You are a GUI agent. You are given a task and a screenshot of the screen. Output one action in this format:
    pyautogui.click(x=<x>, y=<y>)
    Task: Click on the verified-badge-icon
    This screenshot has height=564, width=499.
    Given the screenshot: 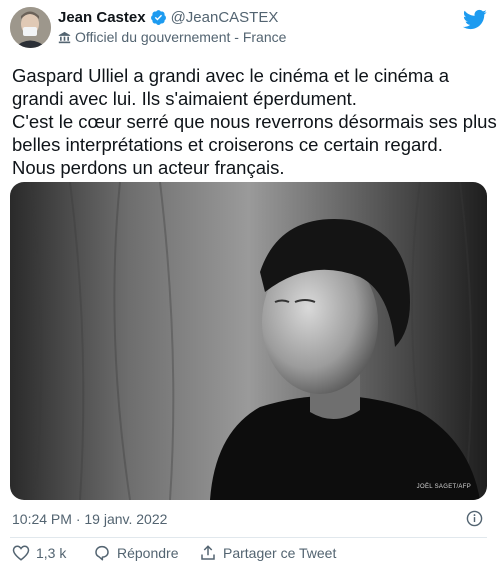 What is the action you would take?
    pyautogui.click(x=158, y=17)
    